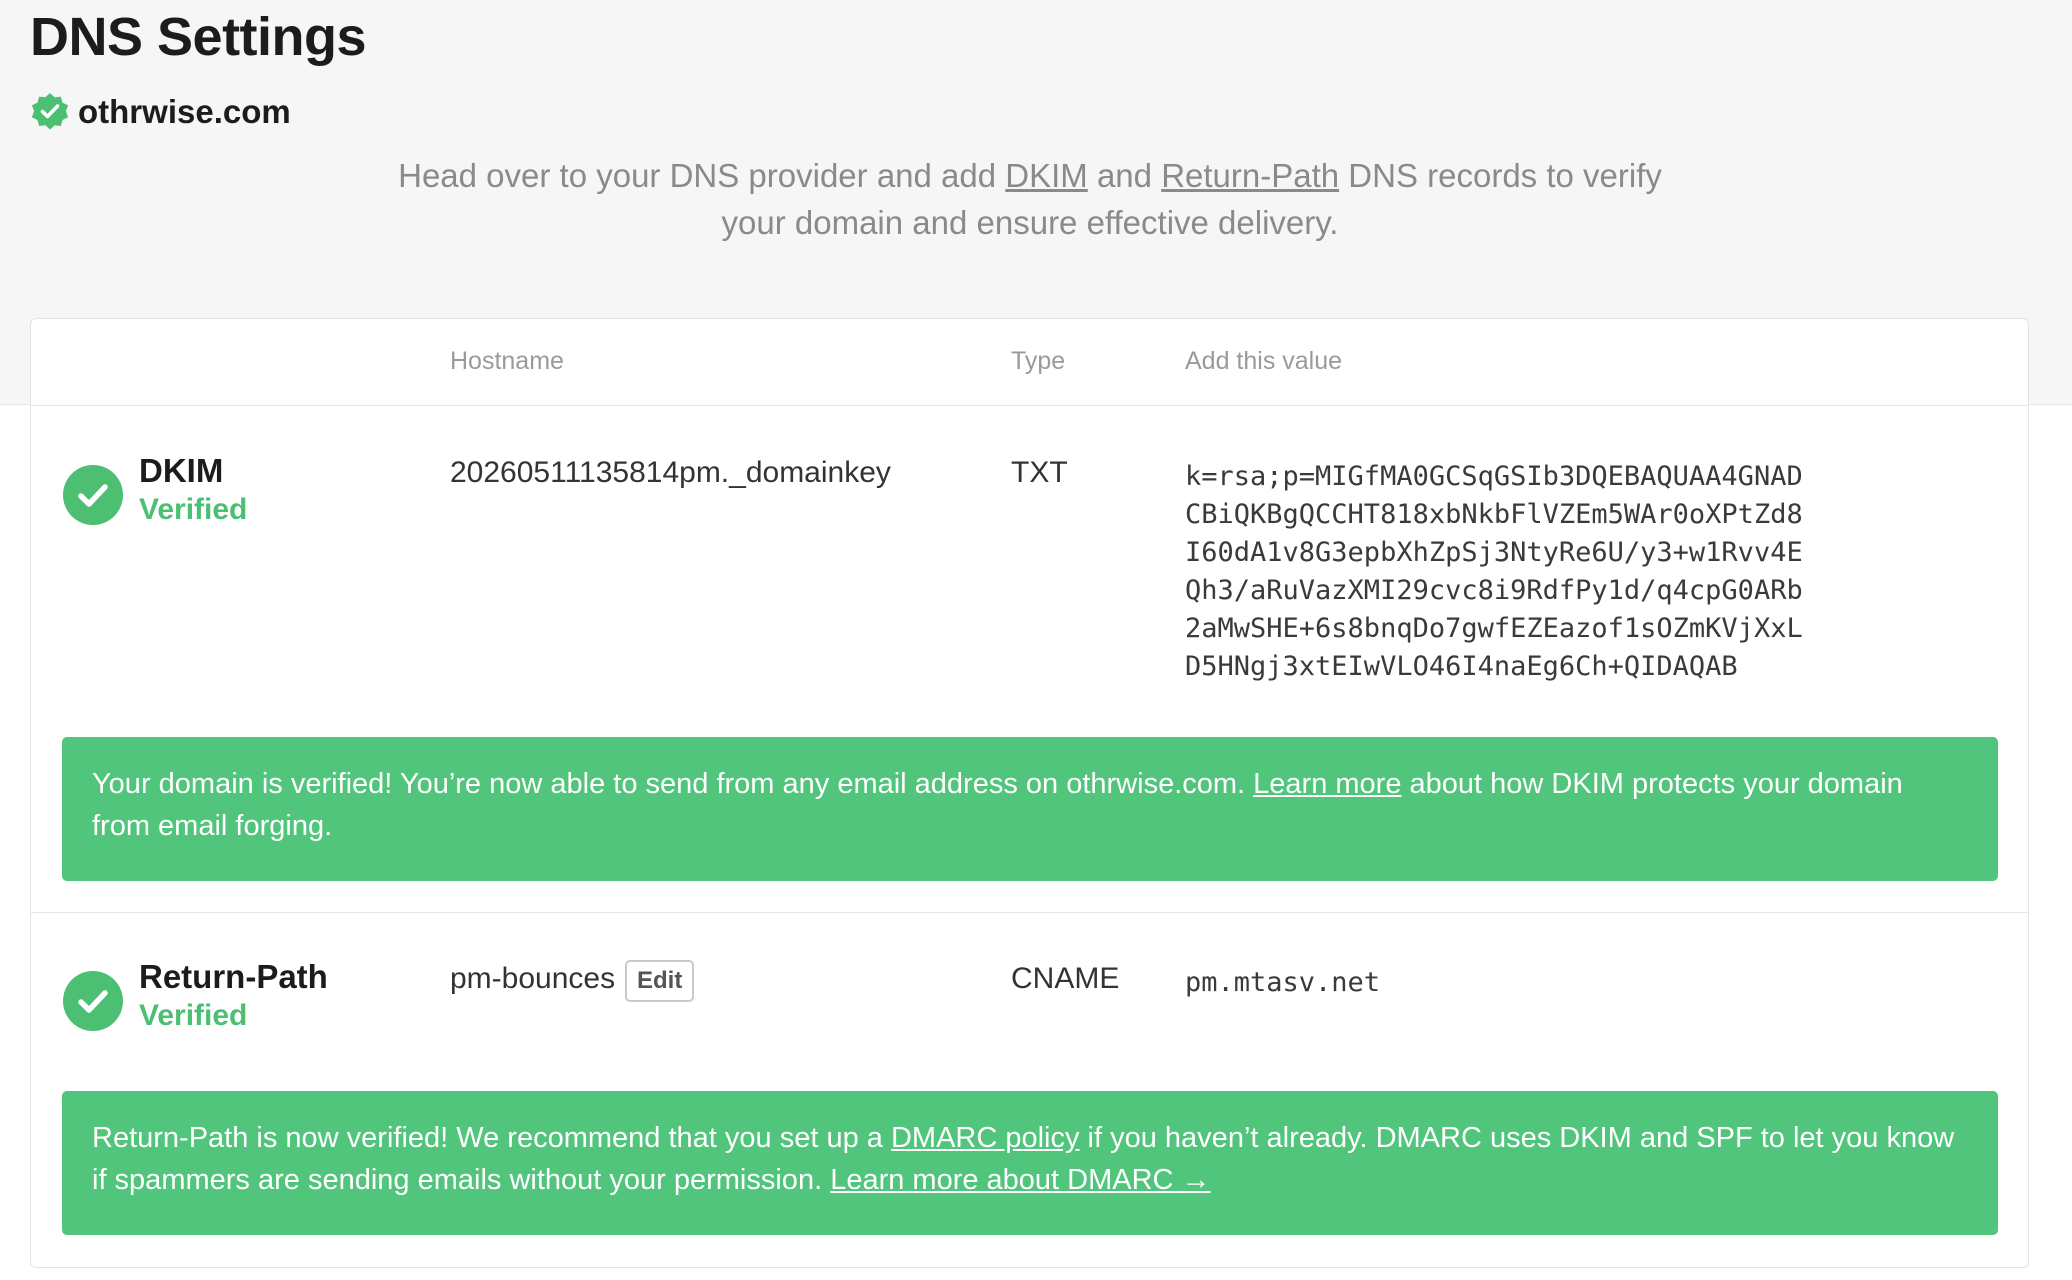 The height and width of the screenshot is (1280, 2072). Describe the element at coordinates (670, 473) in the screenshot. I see `dkim-hostname: 20260511135814pm._domainkey` at that location.